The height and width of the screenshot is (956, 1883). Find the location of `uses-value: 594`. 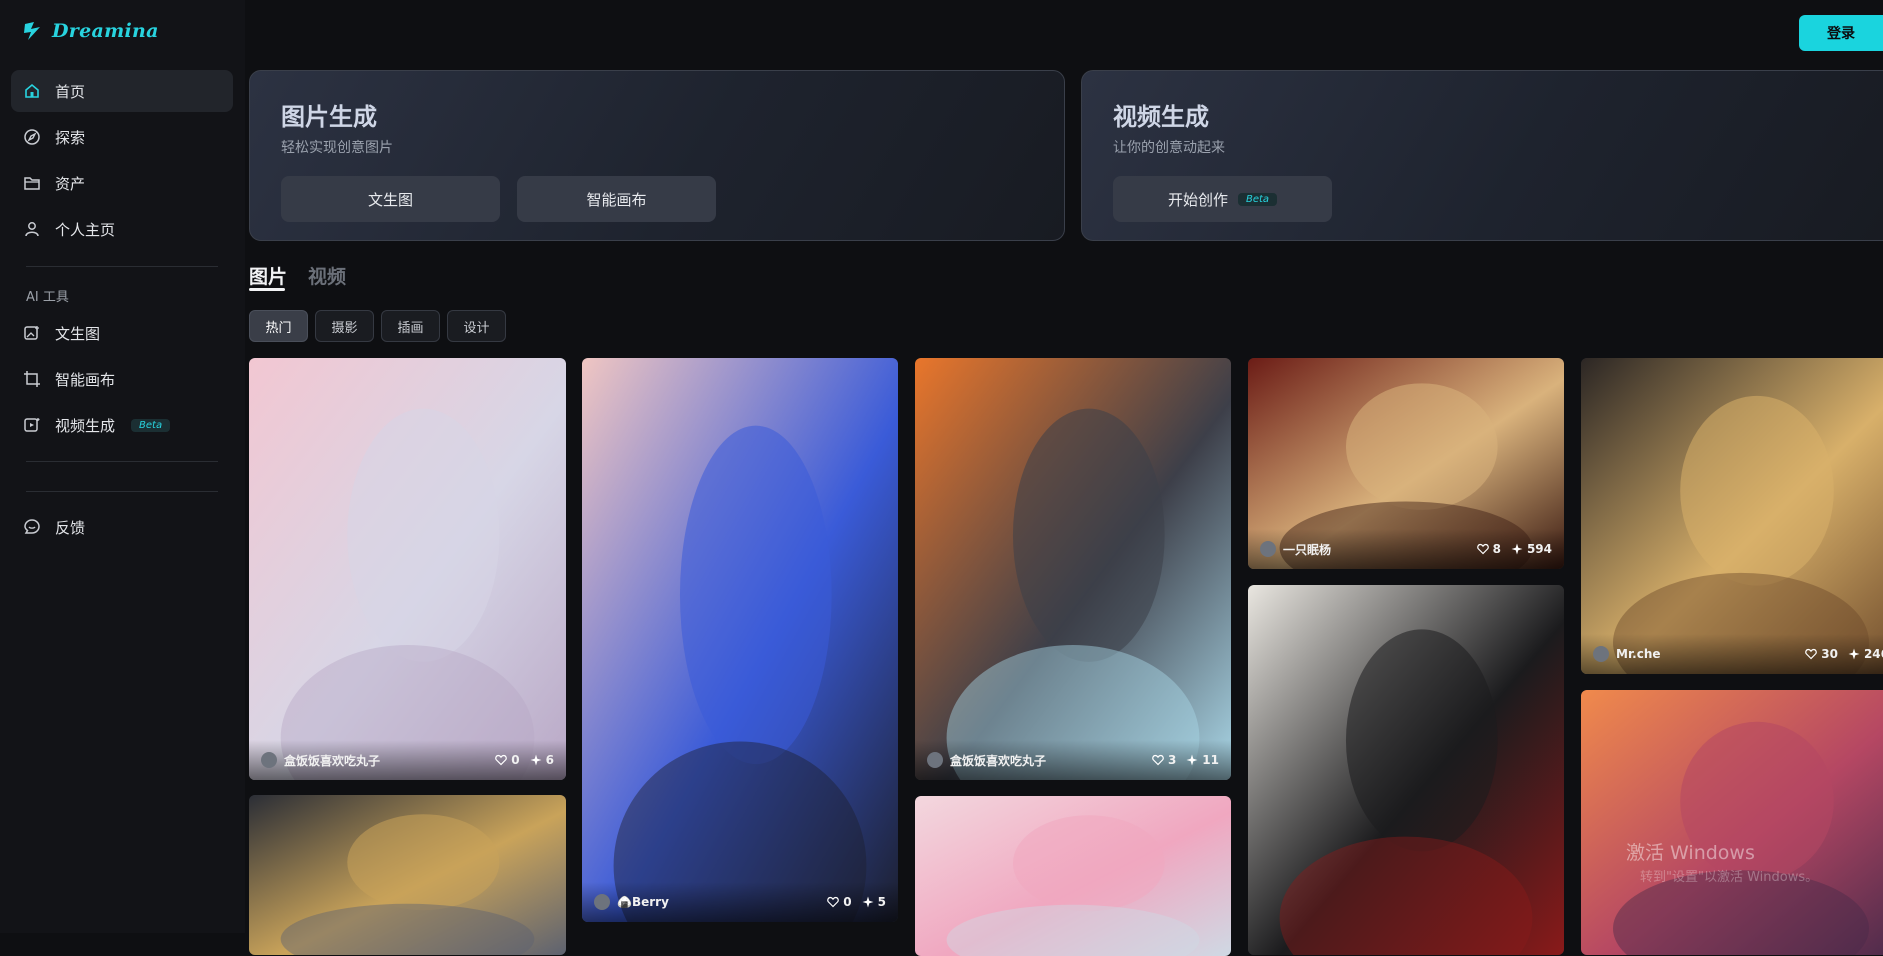

uses-value: 594 is located at coordinates (1539, 549).